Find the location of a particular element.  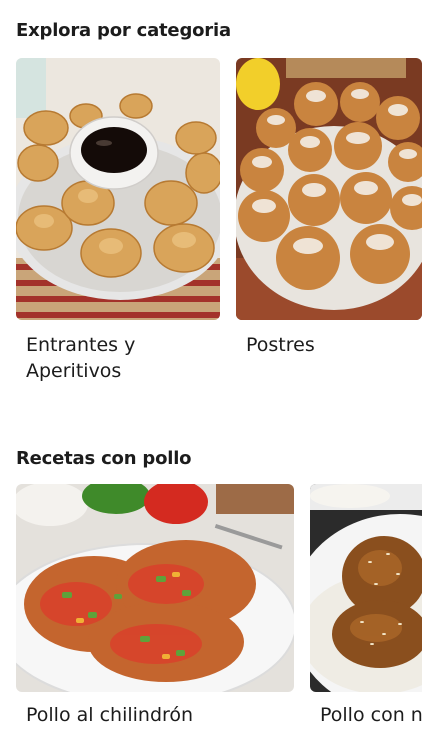

chicken-recipes-title: Recetas con pollo is located at coordinates (104, 458).